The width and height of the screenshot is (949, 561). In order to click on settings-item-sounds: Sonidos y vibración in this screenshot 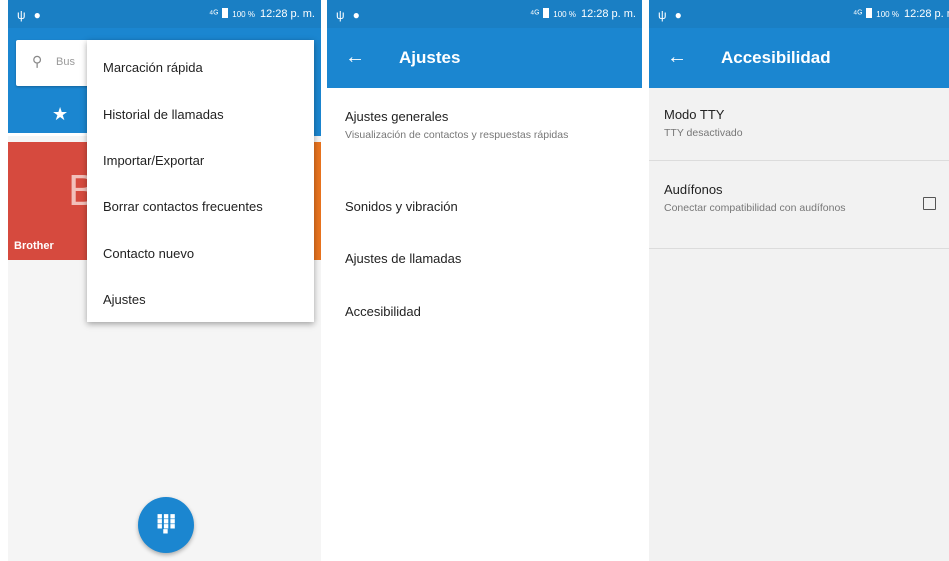, I will do `click(401, 206)`.